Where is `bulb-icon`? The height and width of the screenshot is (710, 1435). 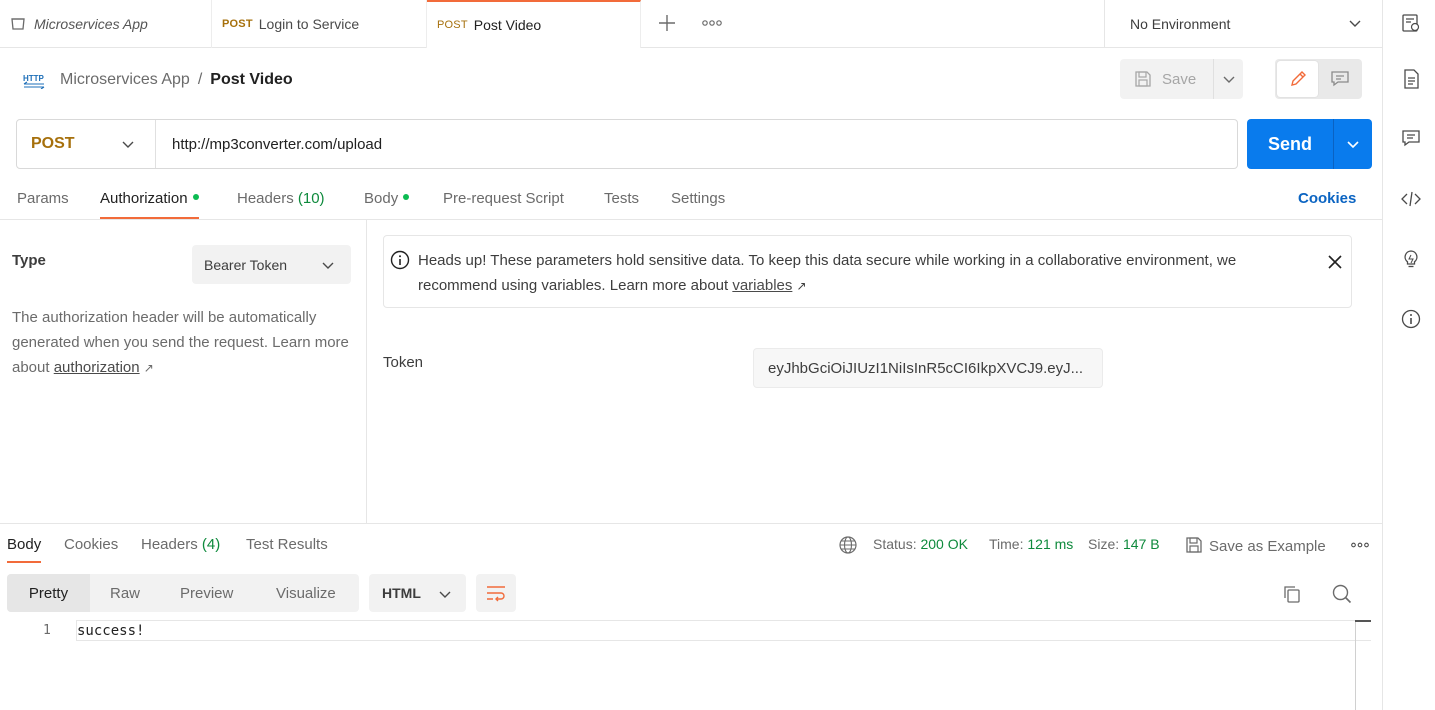 bulb-icon is located at coordinates (1411, 259).